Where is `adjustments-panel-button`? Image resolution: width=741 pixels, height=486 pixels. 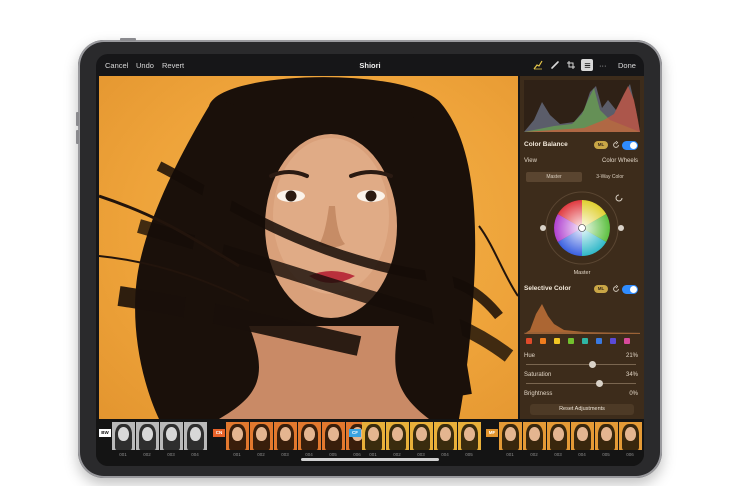 adjustments-panel-button is located at coordinates (587, 65).